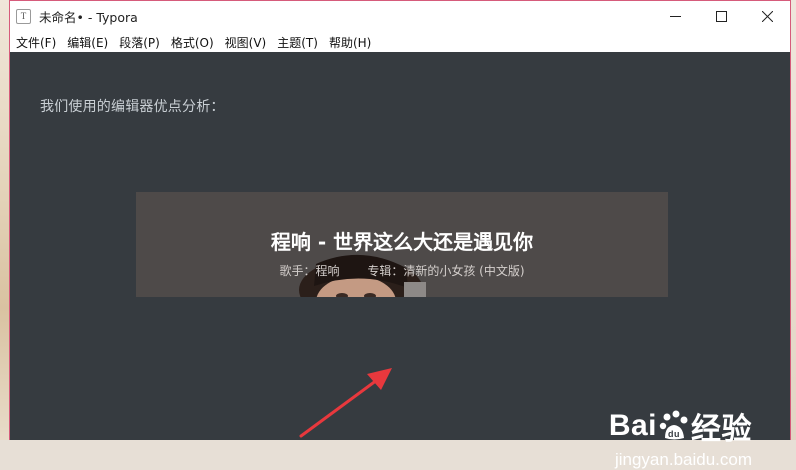 Image resolution: width=796 pixels, height=470 pixels. Describe the element at coordinates (88, 17) in the screenshot. I see `window-title: 未命名• - Typora` at that location.